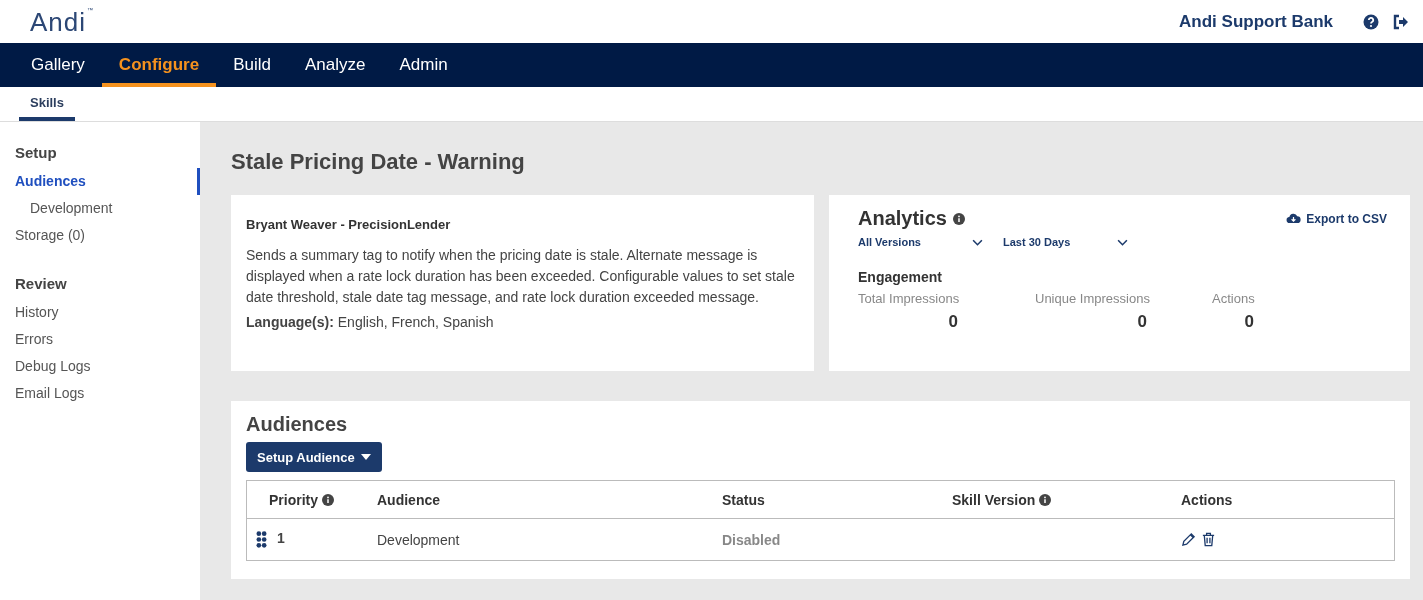  What do you see at coordinates (743, 499) in the screenshot?
I see `column-header: Status` at bounding box center [743, 499].